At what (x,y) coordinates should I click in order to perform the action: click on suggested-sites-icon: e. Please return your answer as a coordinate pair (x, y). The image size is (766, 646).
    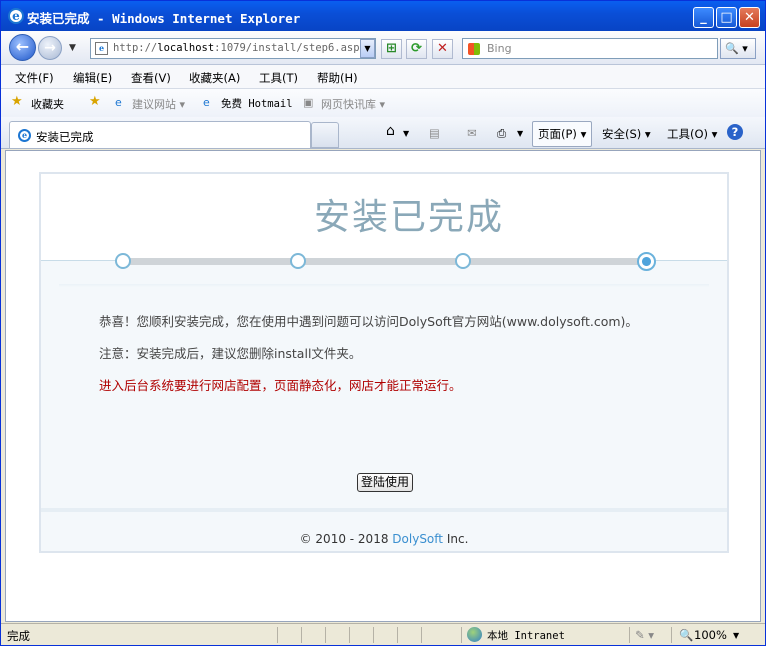
    Looking at the image, I should click on (118, 102).